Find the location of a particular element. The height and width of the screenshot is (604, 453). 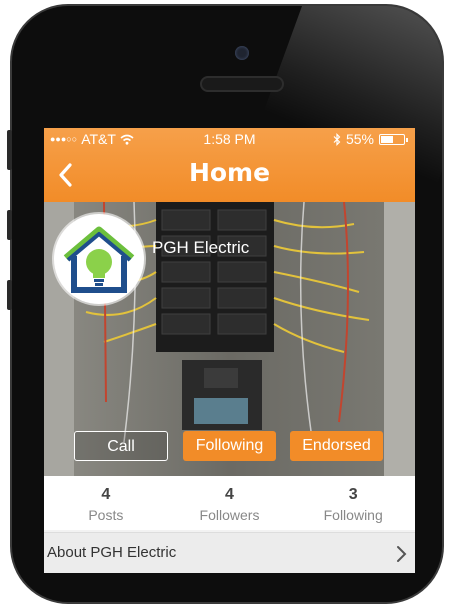

house-lightbulb-logo is located at coordinates (99, 259).